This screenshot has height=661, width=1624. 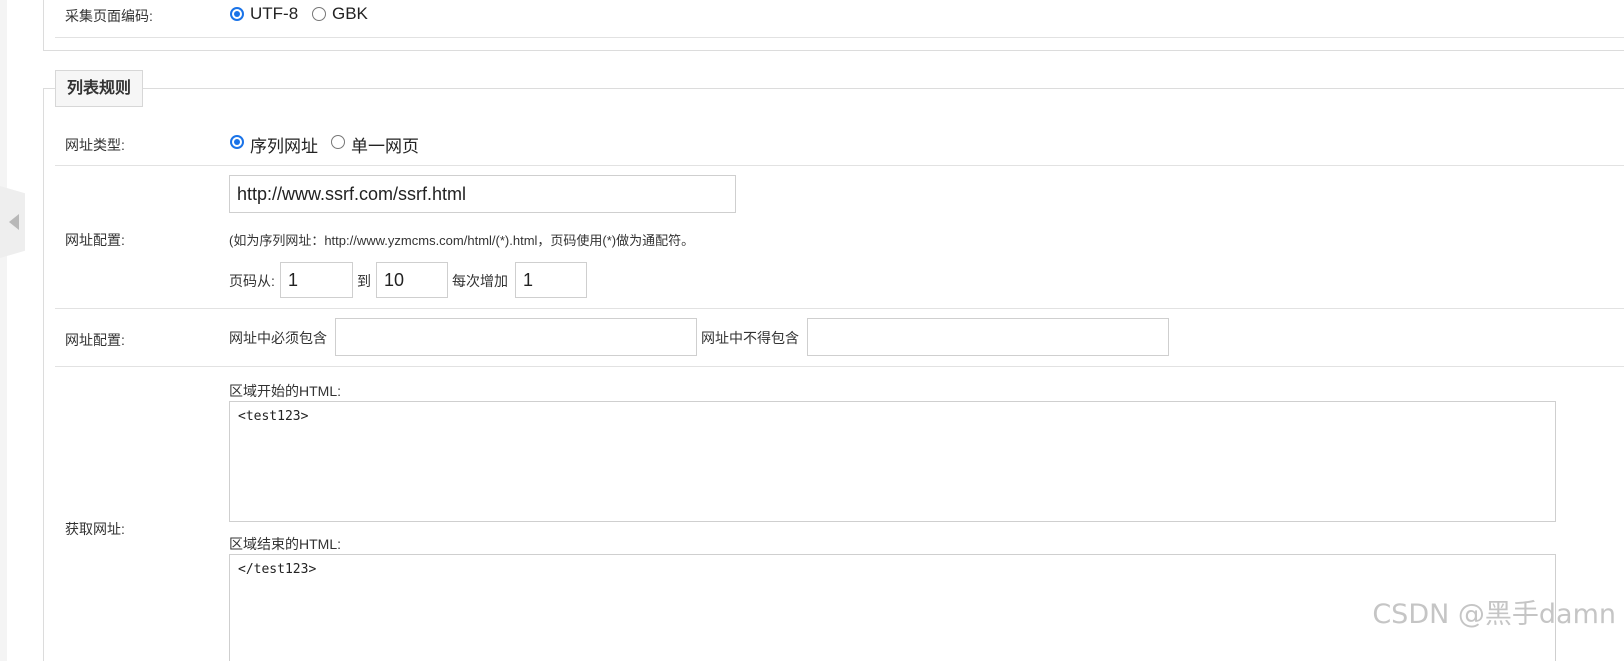 I want to click on radio-utf8-label: UTF-8, so click(x=274, y=14).